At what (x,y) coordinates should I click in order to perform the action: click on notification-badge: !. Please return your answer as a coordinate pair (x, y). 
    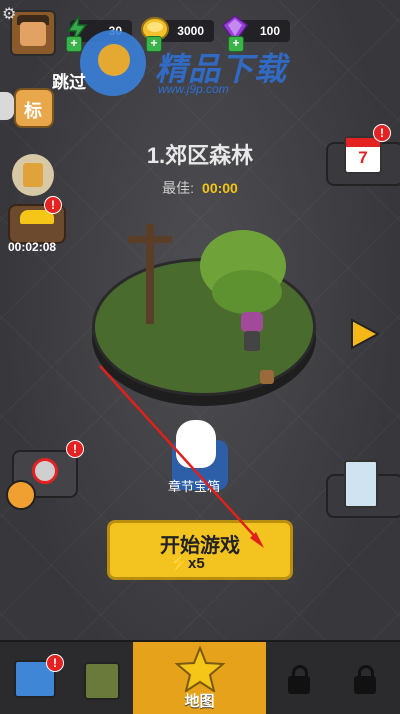
    Looking at the image, I should click on (55, 663).